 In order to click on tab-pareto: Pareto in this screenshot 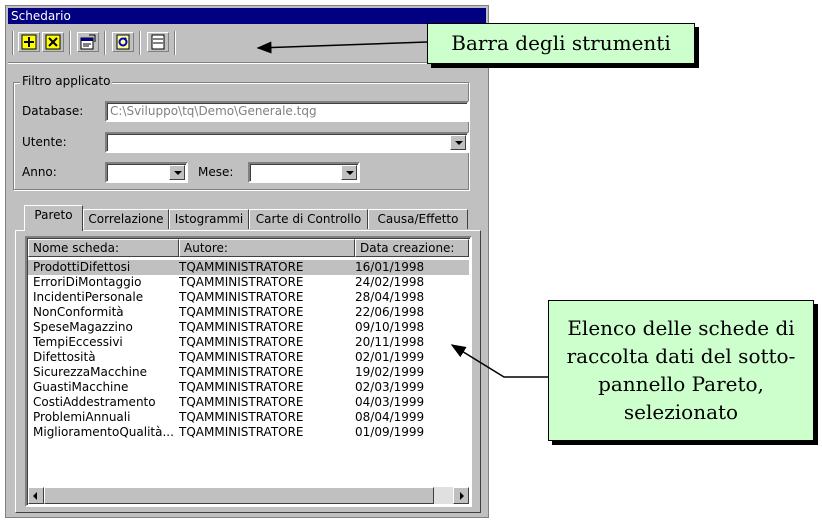, I will do `click(53, 218)`.